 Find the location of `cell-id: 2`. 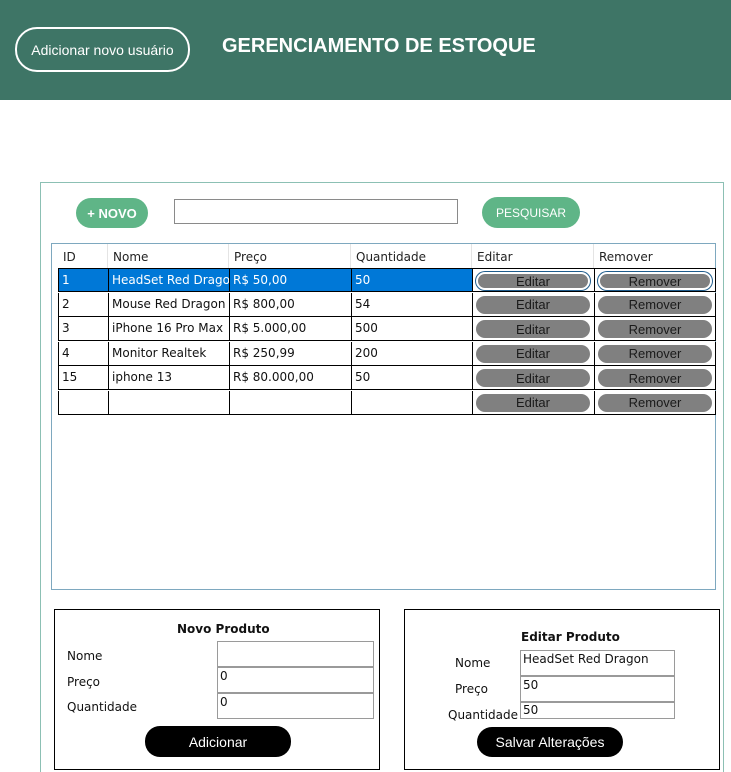

cell-id: 2 is located at coordinates (83, 304).